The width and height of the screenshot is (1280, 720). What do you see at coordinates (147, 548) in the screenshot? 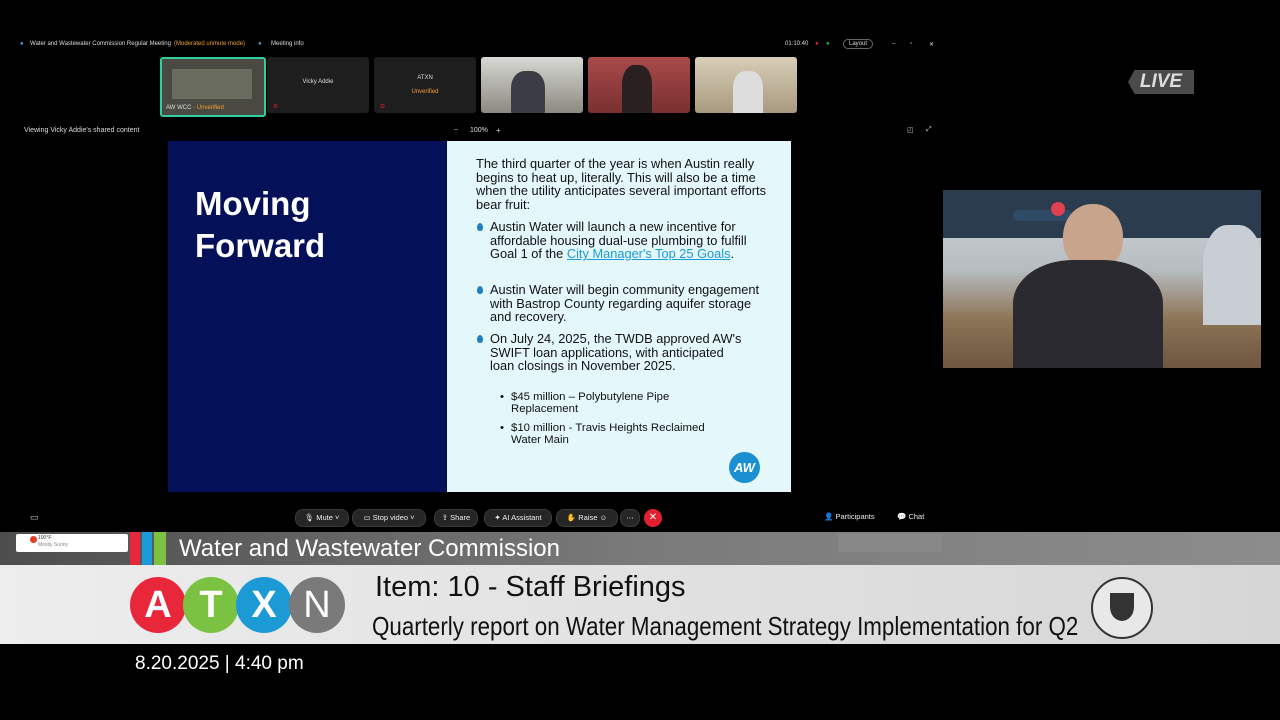
I see `accent-bar-blue` at bounding box center [147, 548].